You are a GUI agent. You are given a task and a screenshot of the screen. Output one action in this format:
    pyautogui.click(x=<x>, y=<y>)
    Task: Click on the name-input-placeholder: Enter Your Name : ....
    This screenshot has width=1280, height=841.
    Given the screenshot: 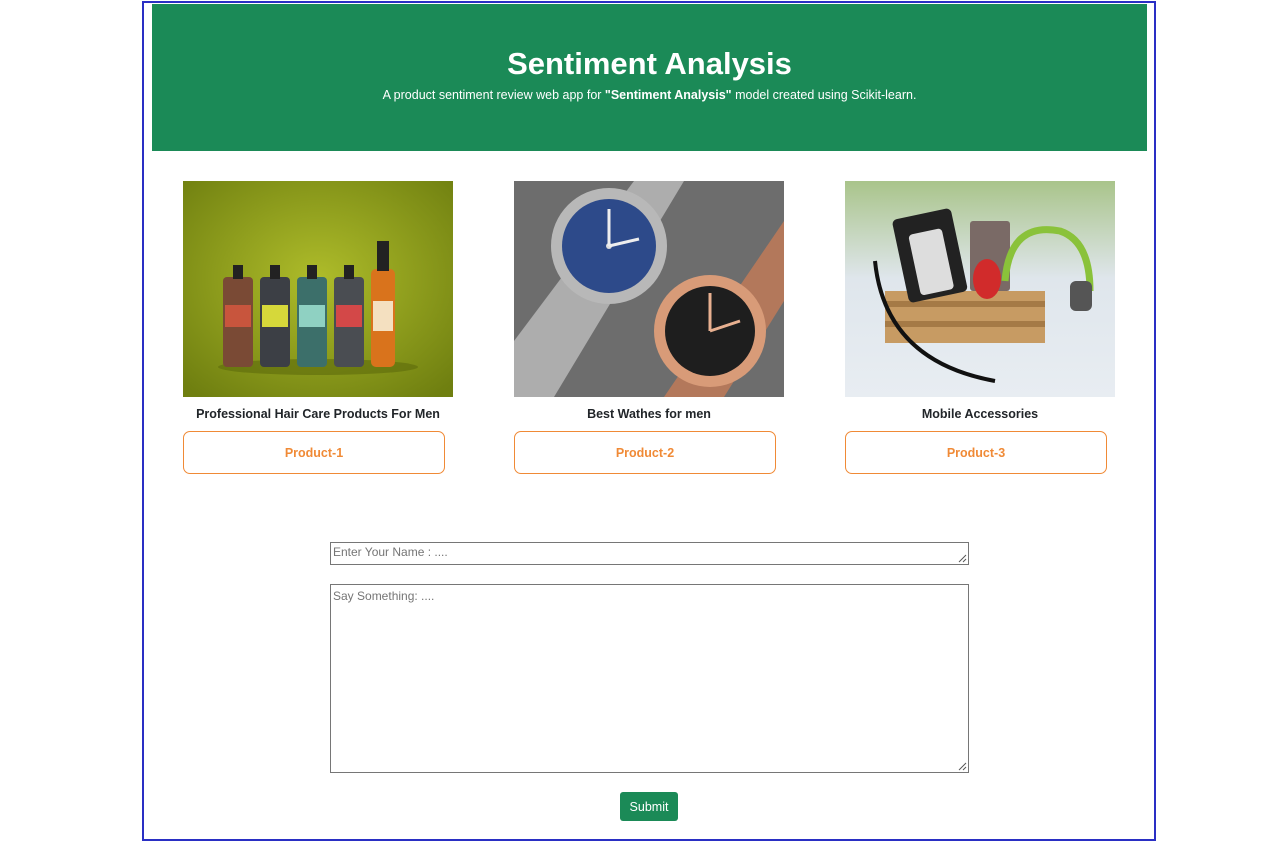 What is the action you would take?
    pyautogui.click(x=390, y=552)
    